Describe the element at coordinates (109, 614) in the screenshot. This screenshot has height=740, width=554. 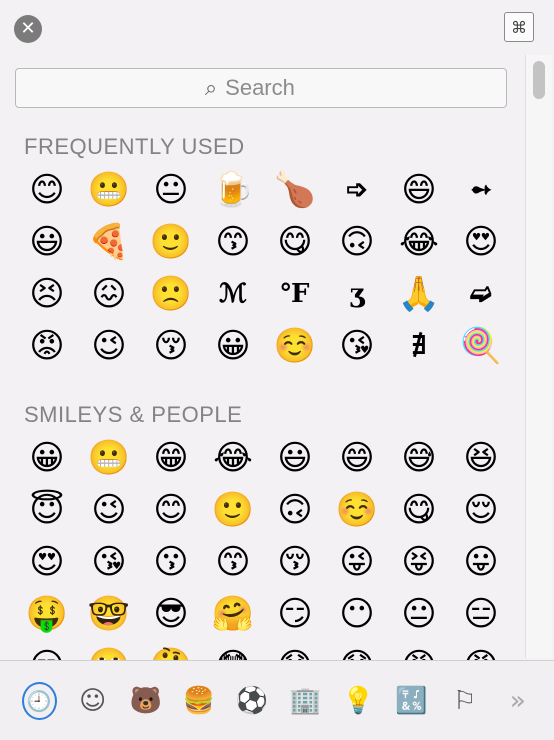
I see `emoji-nerd-face: 🤓` at that location.